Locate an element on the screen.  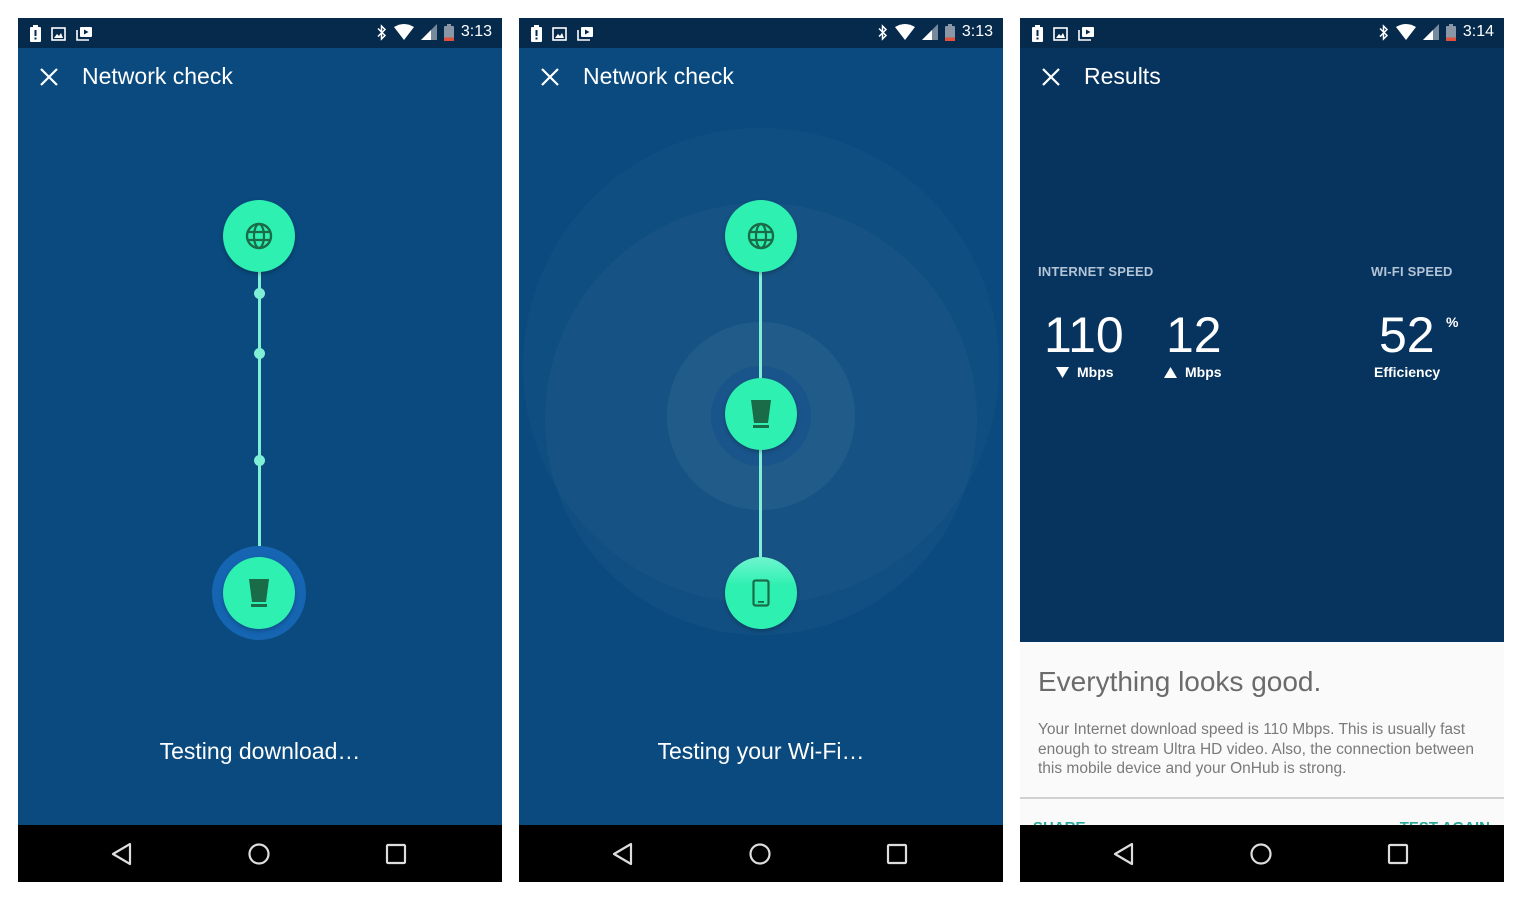
wifi-efficiency-unit: Efficiency is located at coordinates (1407, 372).